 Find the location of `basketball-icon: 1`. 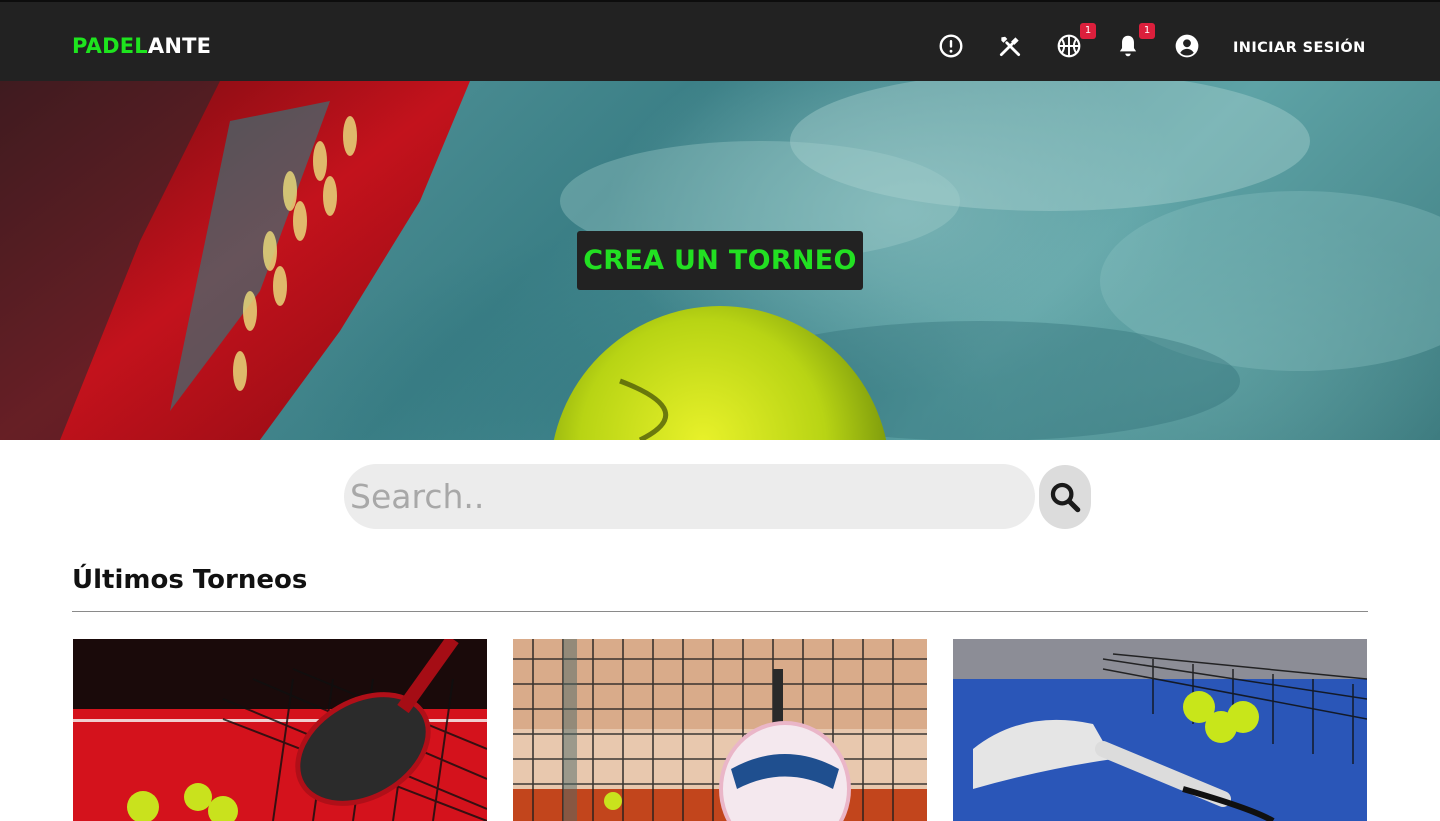

basketball-icon: 1 is located at coordinates (1076, 41).